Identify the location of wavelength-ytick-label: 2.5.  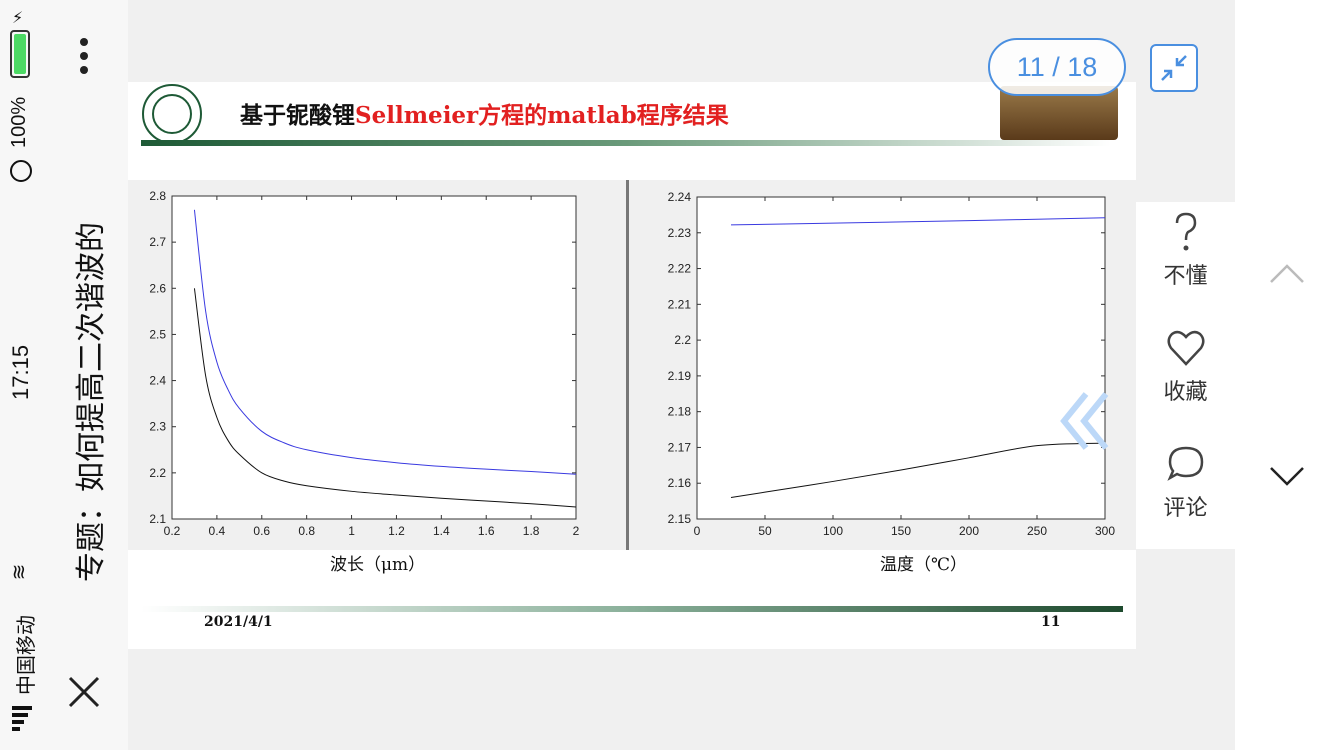
(157, 334).